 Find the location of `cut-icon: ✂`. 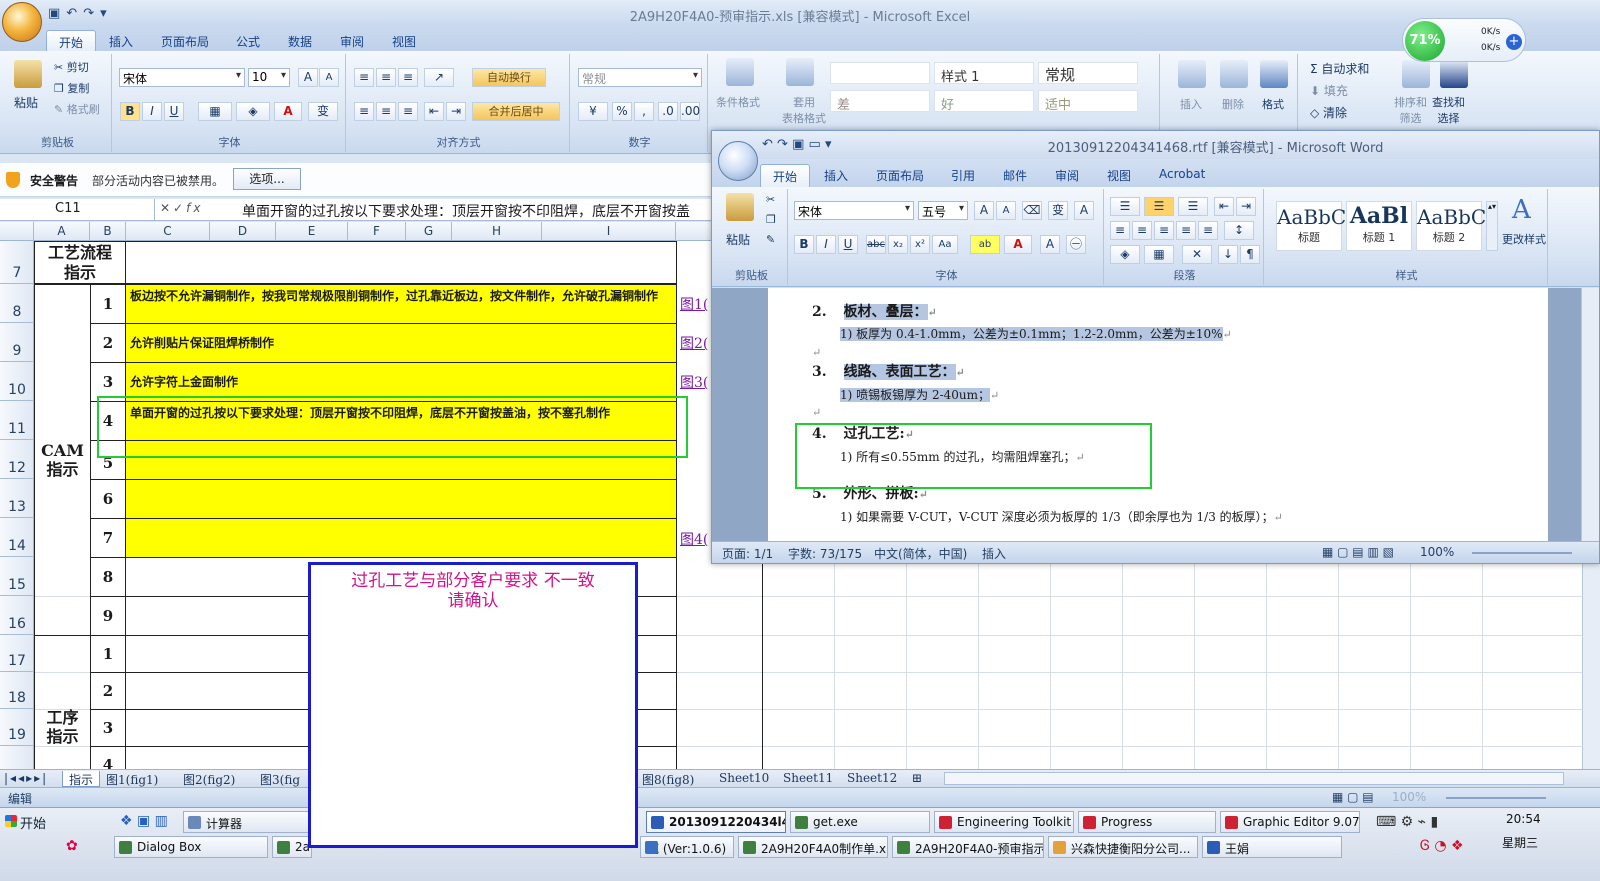

cut-icon: ✂ is located at coordinates (770, 199).